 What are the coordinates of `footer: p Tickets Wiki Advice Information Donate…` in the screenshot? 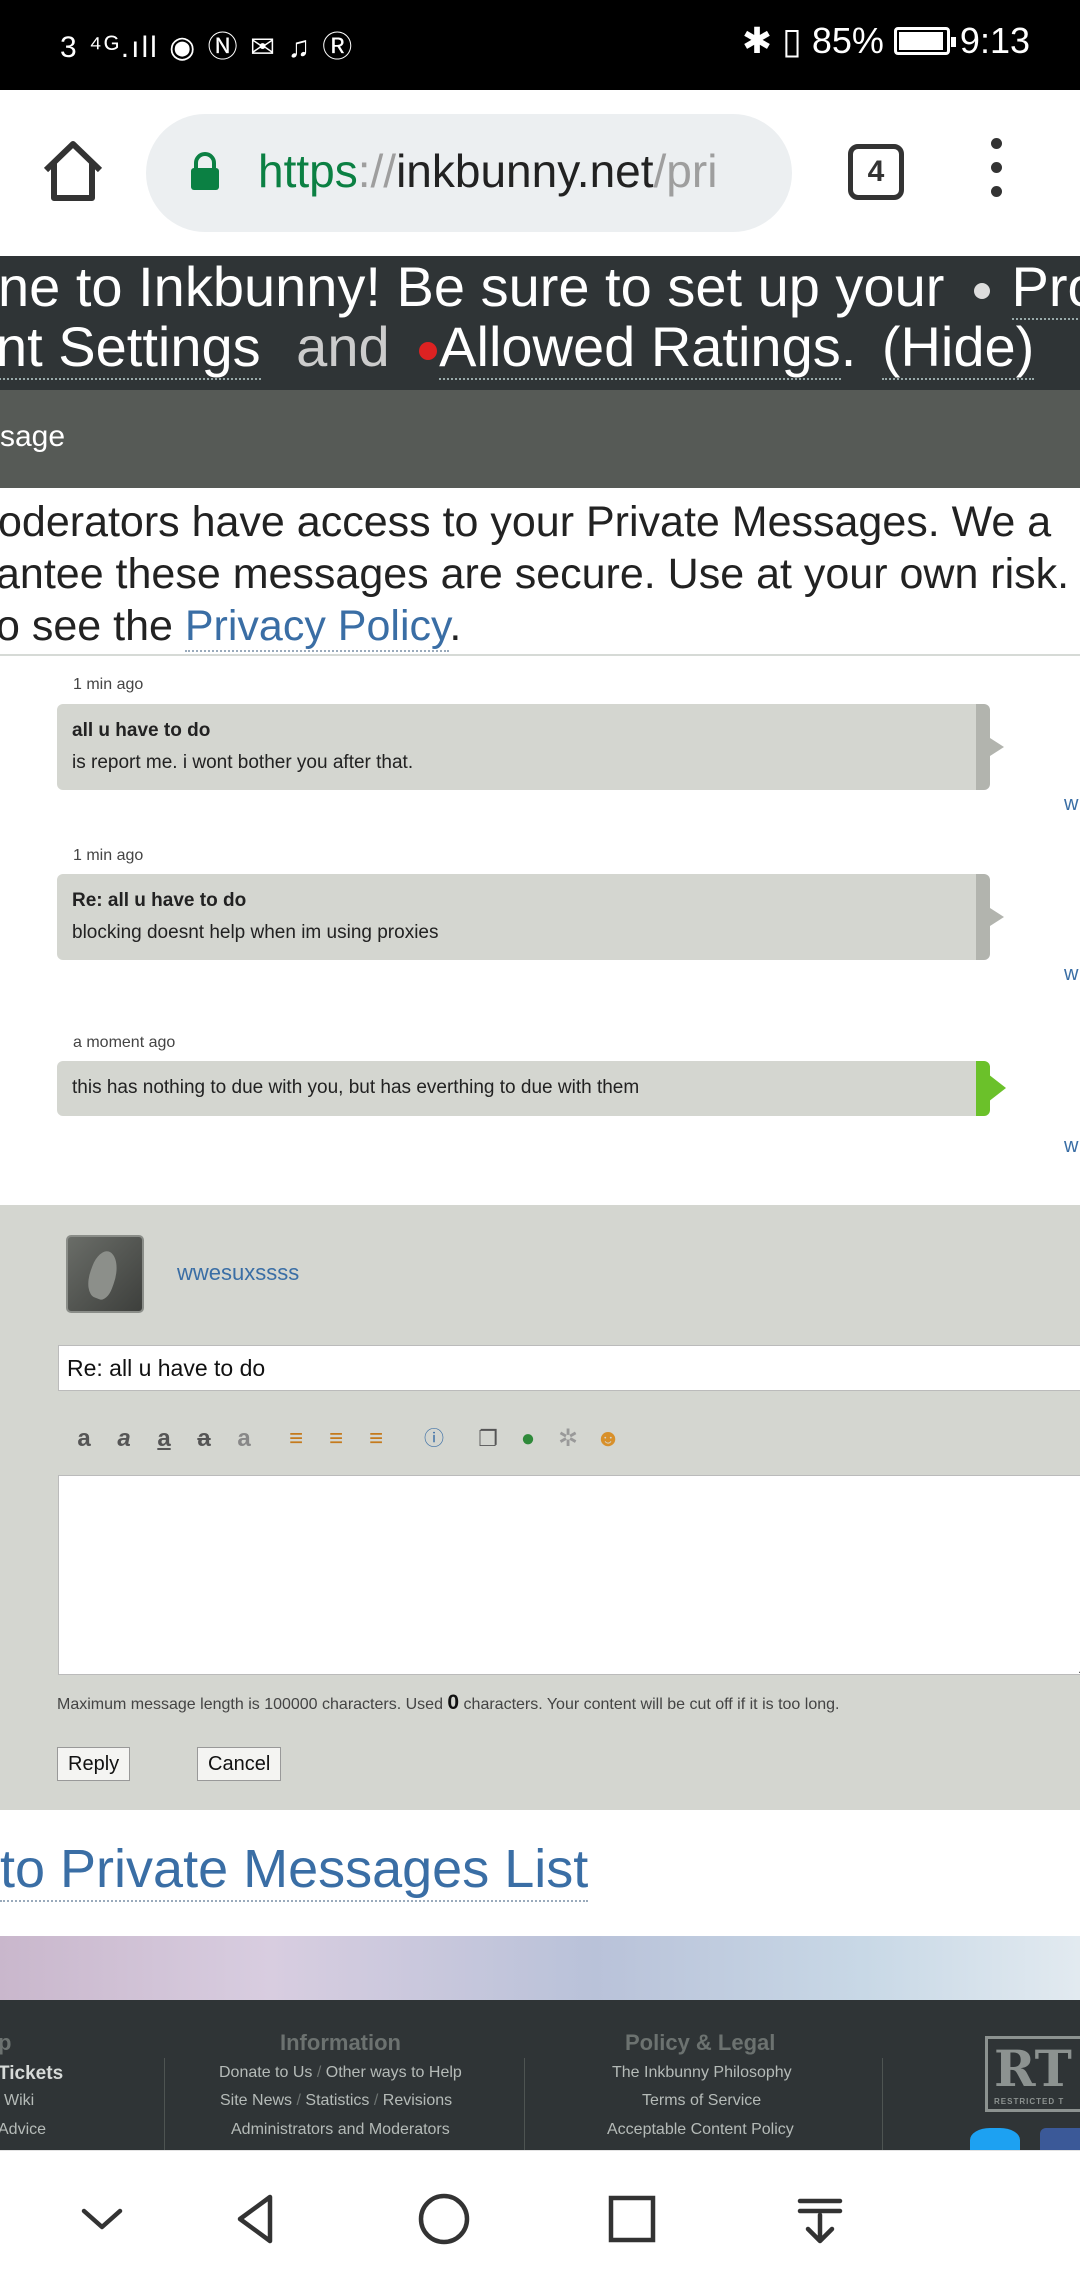 It's located at (540, 2075).